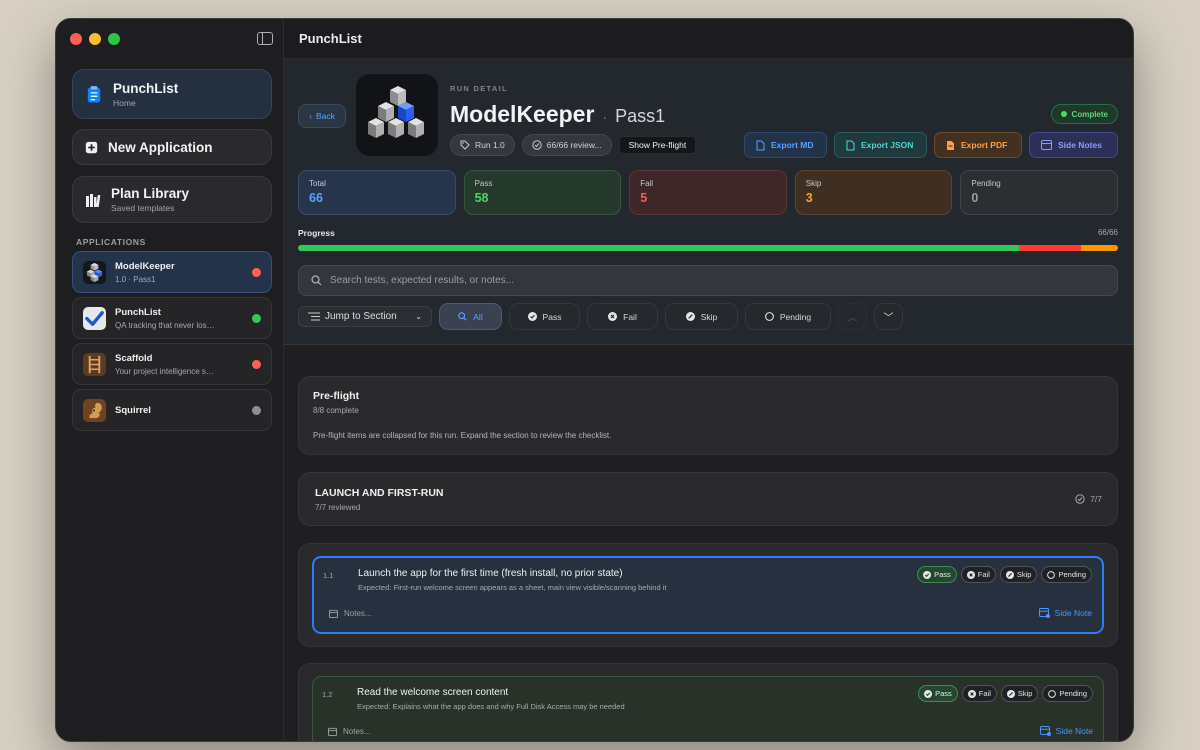 This screenshot has width=1200, height=750. Describe the element at coordinates (984, 693) in the screenshot. I see `pill-label: Fail` at that location.